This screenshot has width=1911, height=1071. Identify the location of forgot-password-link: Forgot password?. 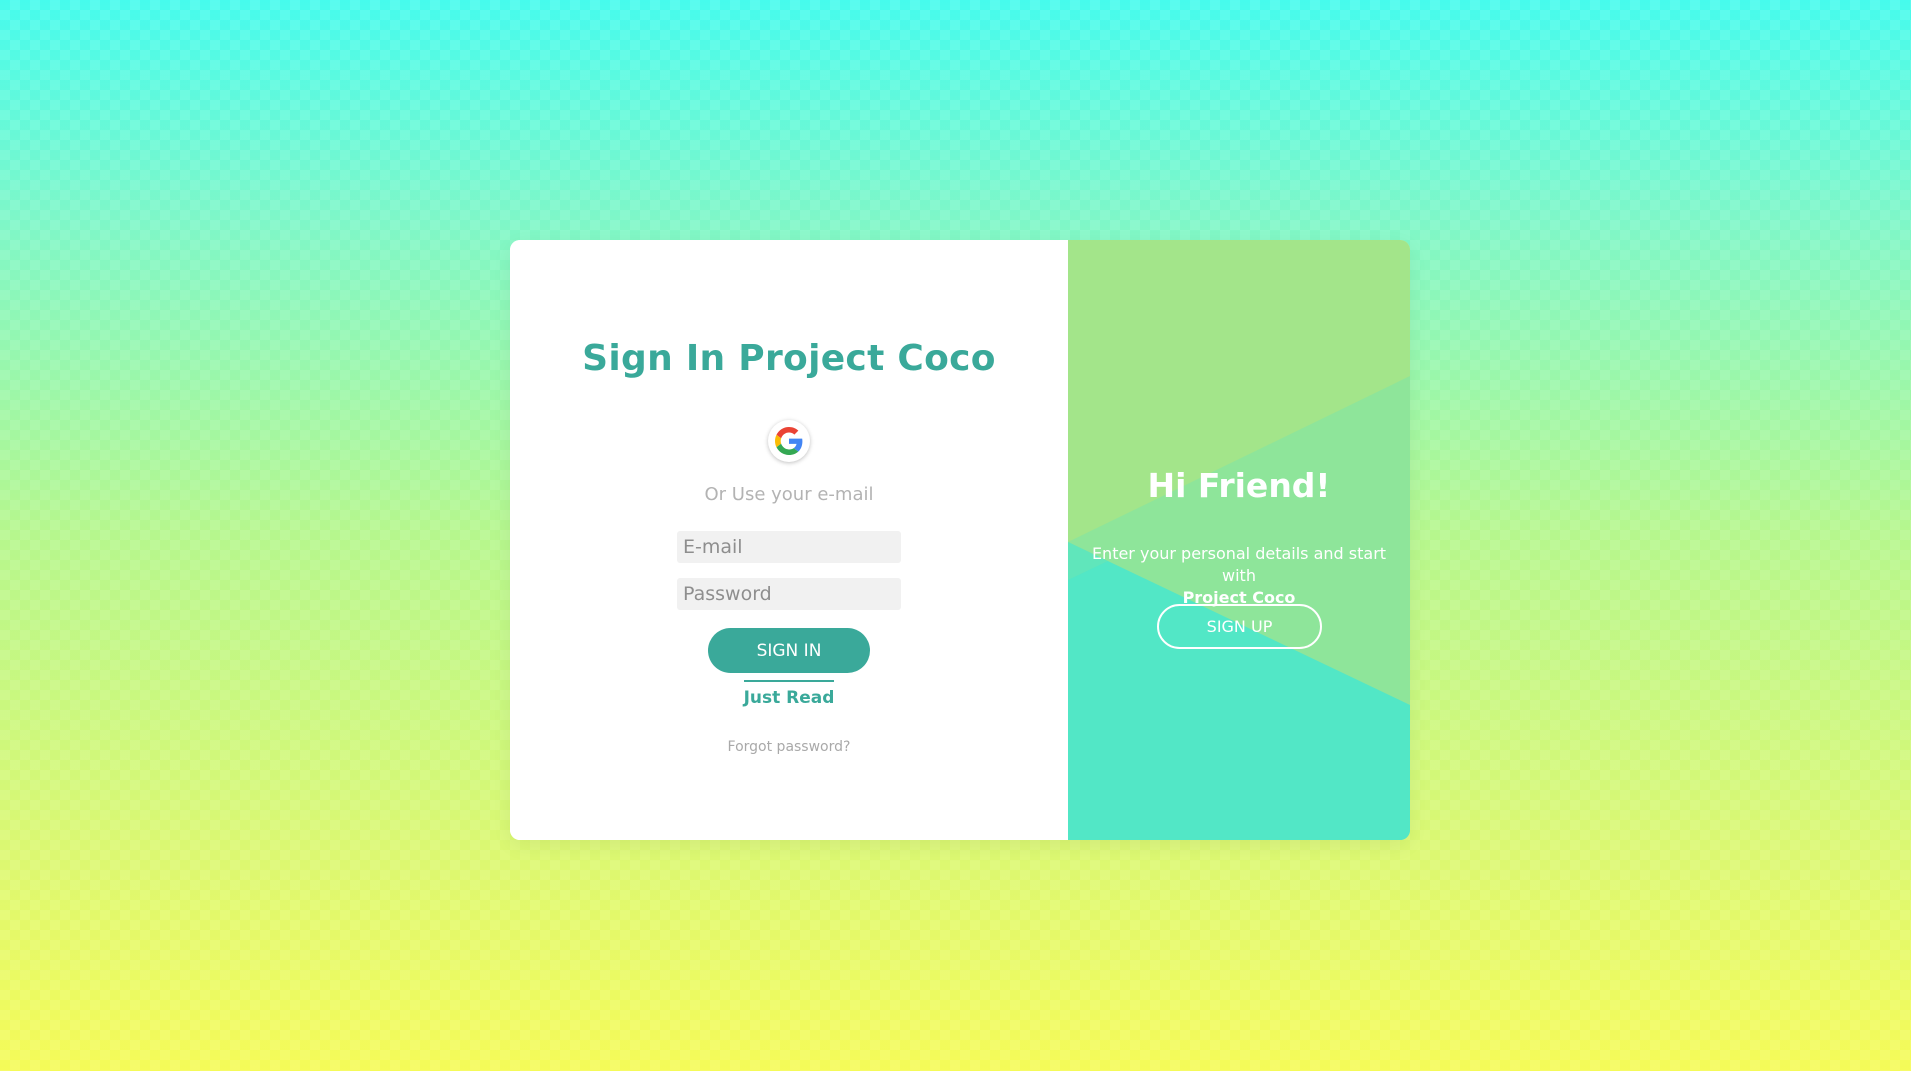
(789, 747).